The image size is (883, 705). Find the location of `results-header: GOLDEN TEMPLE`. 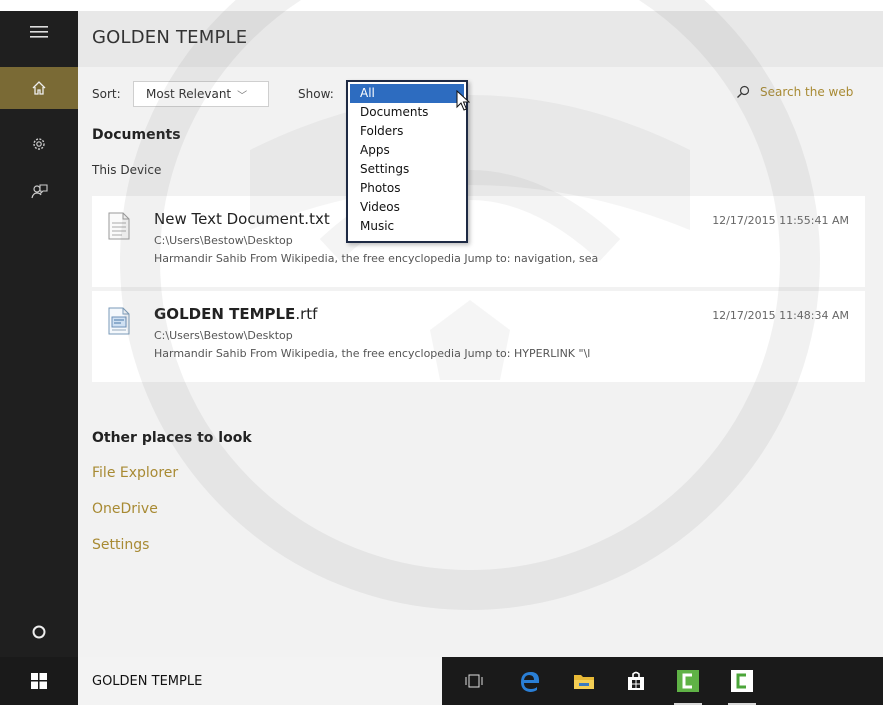

results-header: GOLDEN TEMPLE is located at coordinates (480, 39).